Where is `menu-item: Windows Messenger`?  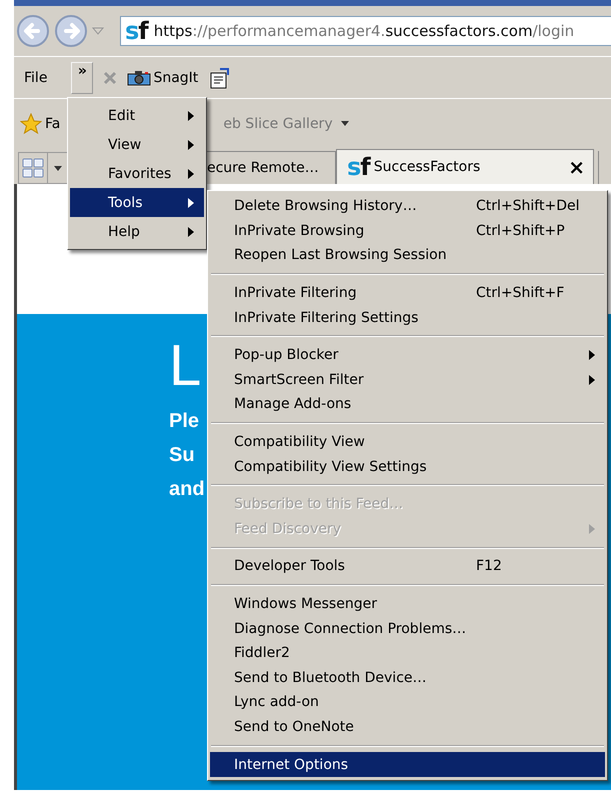 menu-item: Windows Messenger is located at coordinates (407, 604).